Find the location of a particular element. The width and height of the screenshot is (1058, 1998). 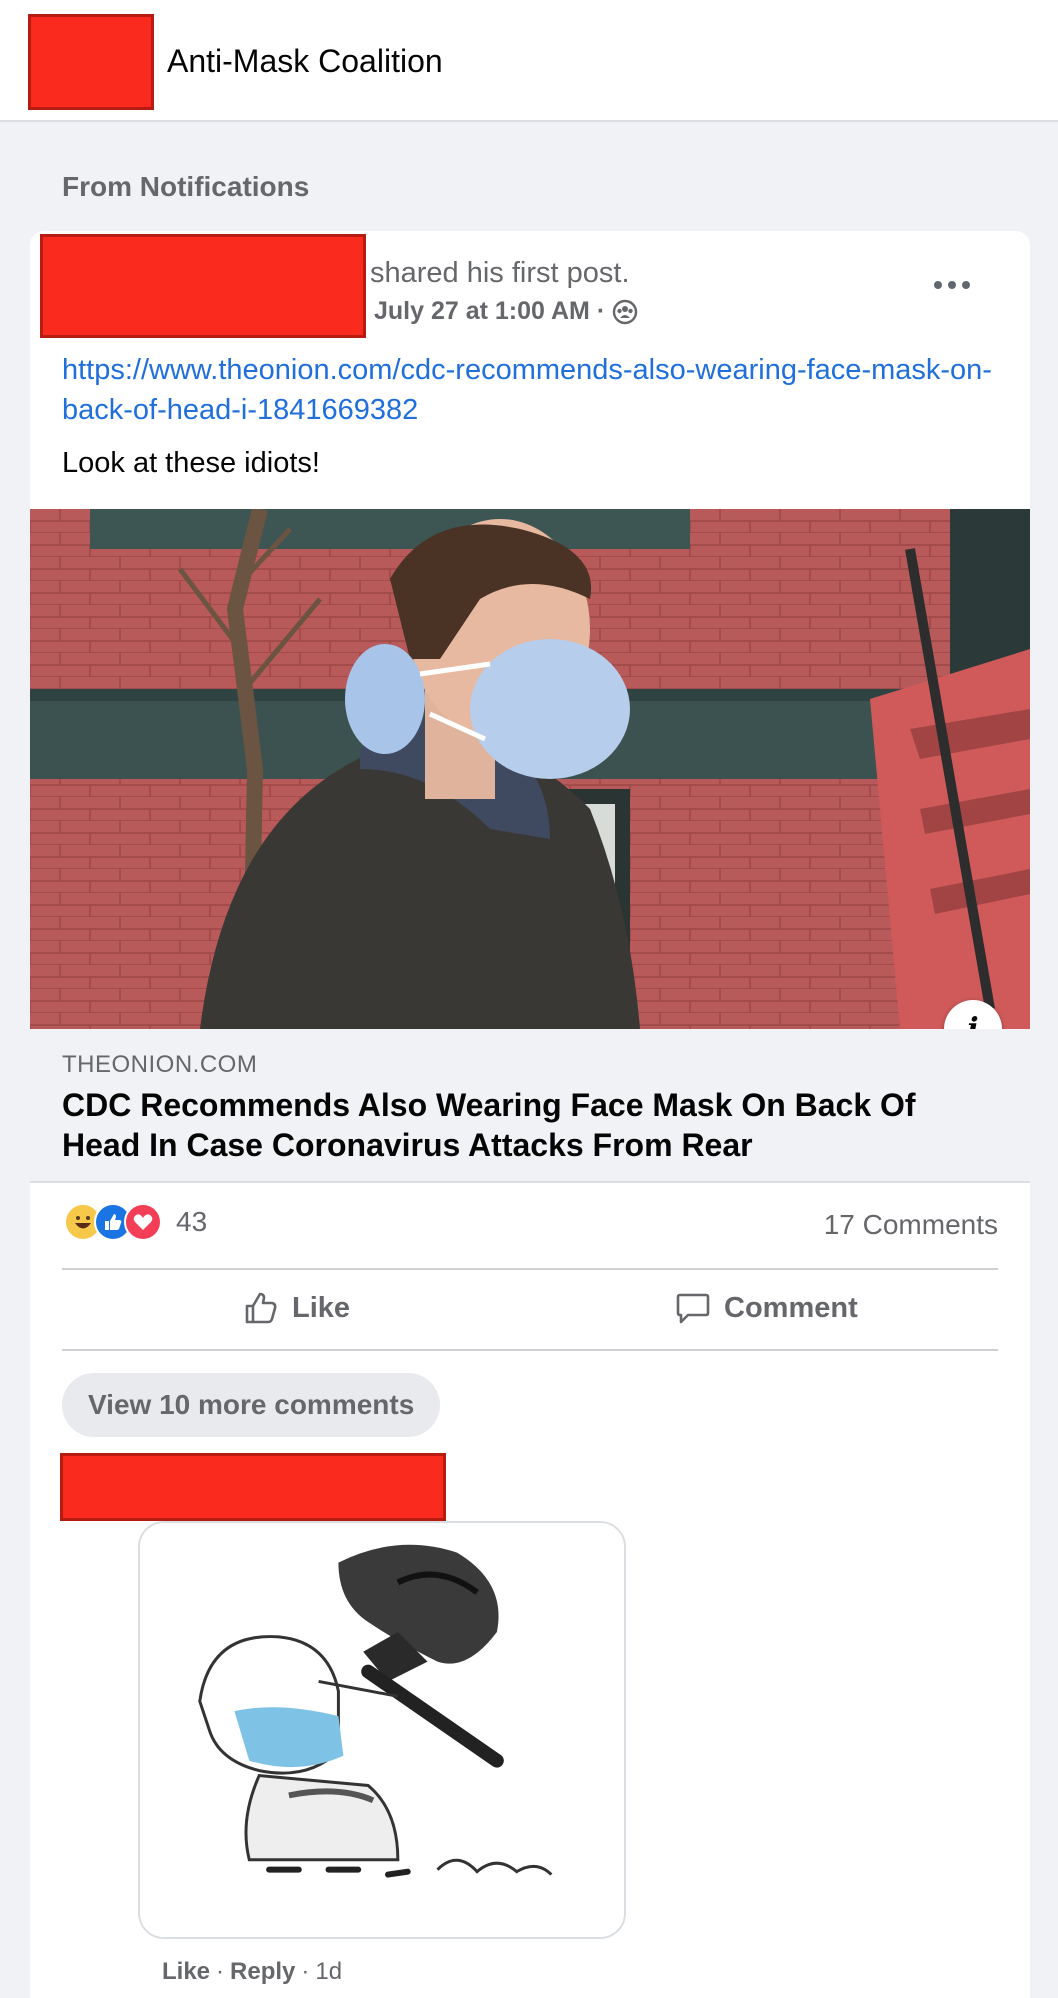

reactions-summary: 43 is located at coordinates (135, 1222).